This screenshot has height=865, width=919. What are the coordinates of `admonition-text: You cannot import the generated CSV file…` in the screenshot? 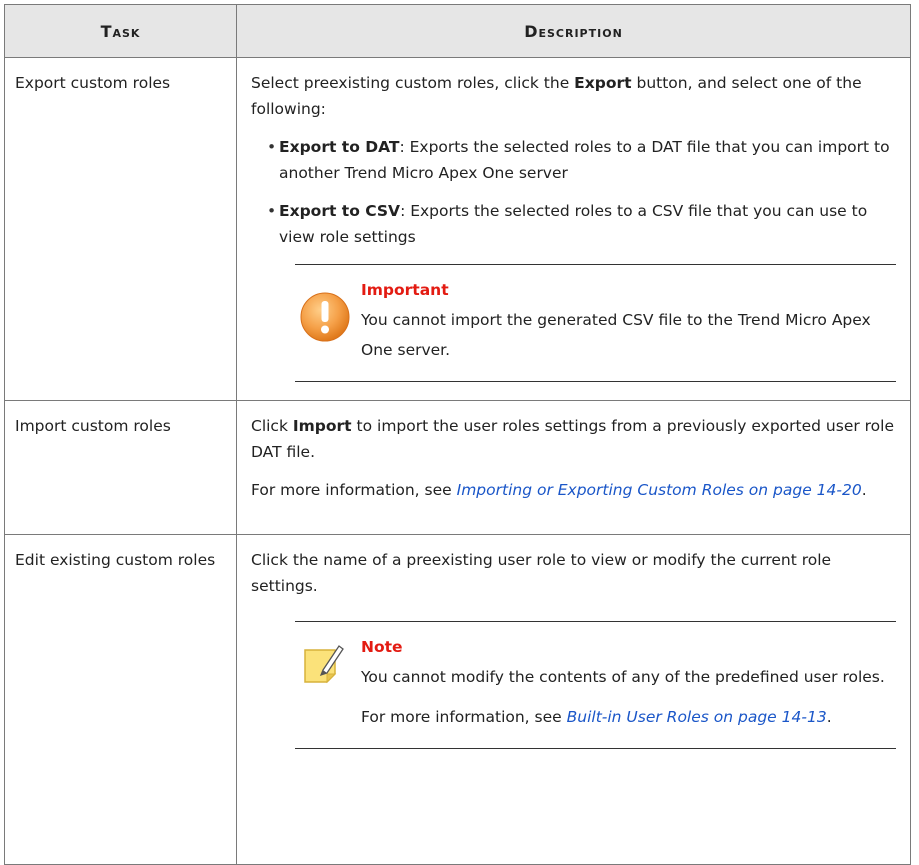 It's located at (616, 335).